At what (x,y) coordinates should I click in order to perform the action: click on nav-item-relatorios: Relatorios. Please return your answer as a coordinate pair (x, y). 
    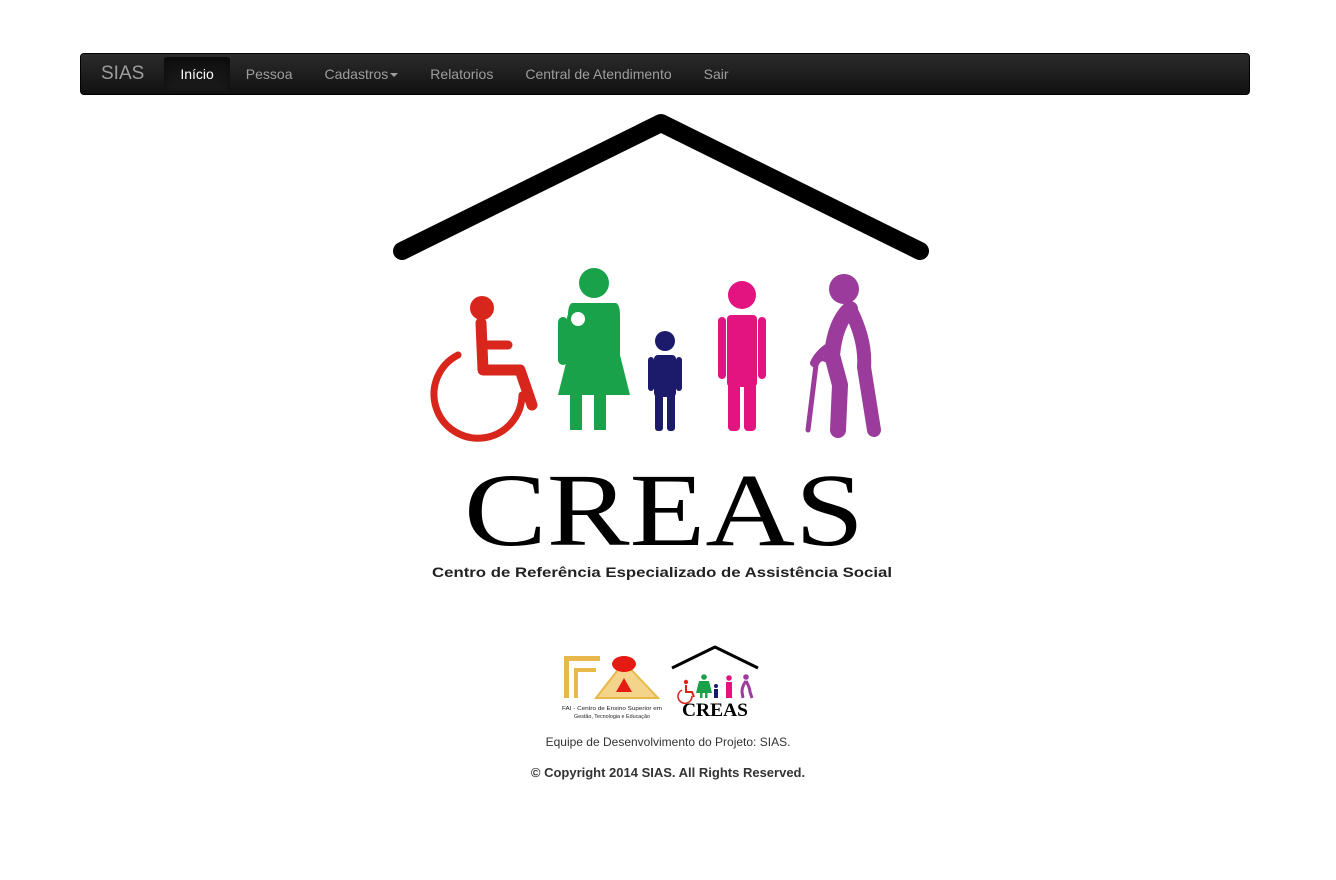
    Looking at the image, I should click on (461, 74).